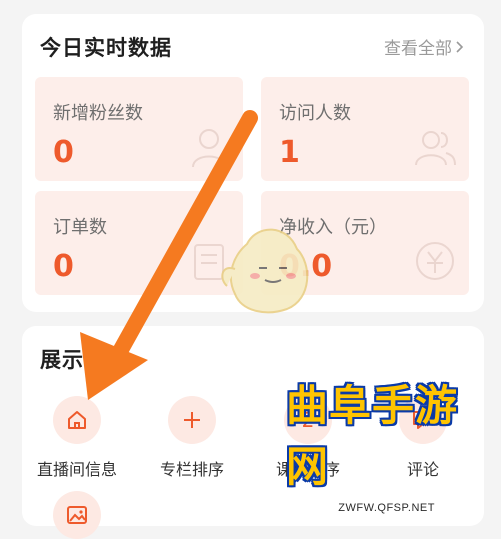  I want to click on tool-comments: 评论, so click(423, 438).